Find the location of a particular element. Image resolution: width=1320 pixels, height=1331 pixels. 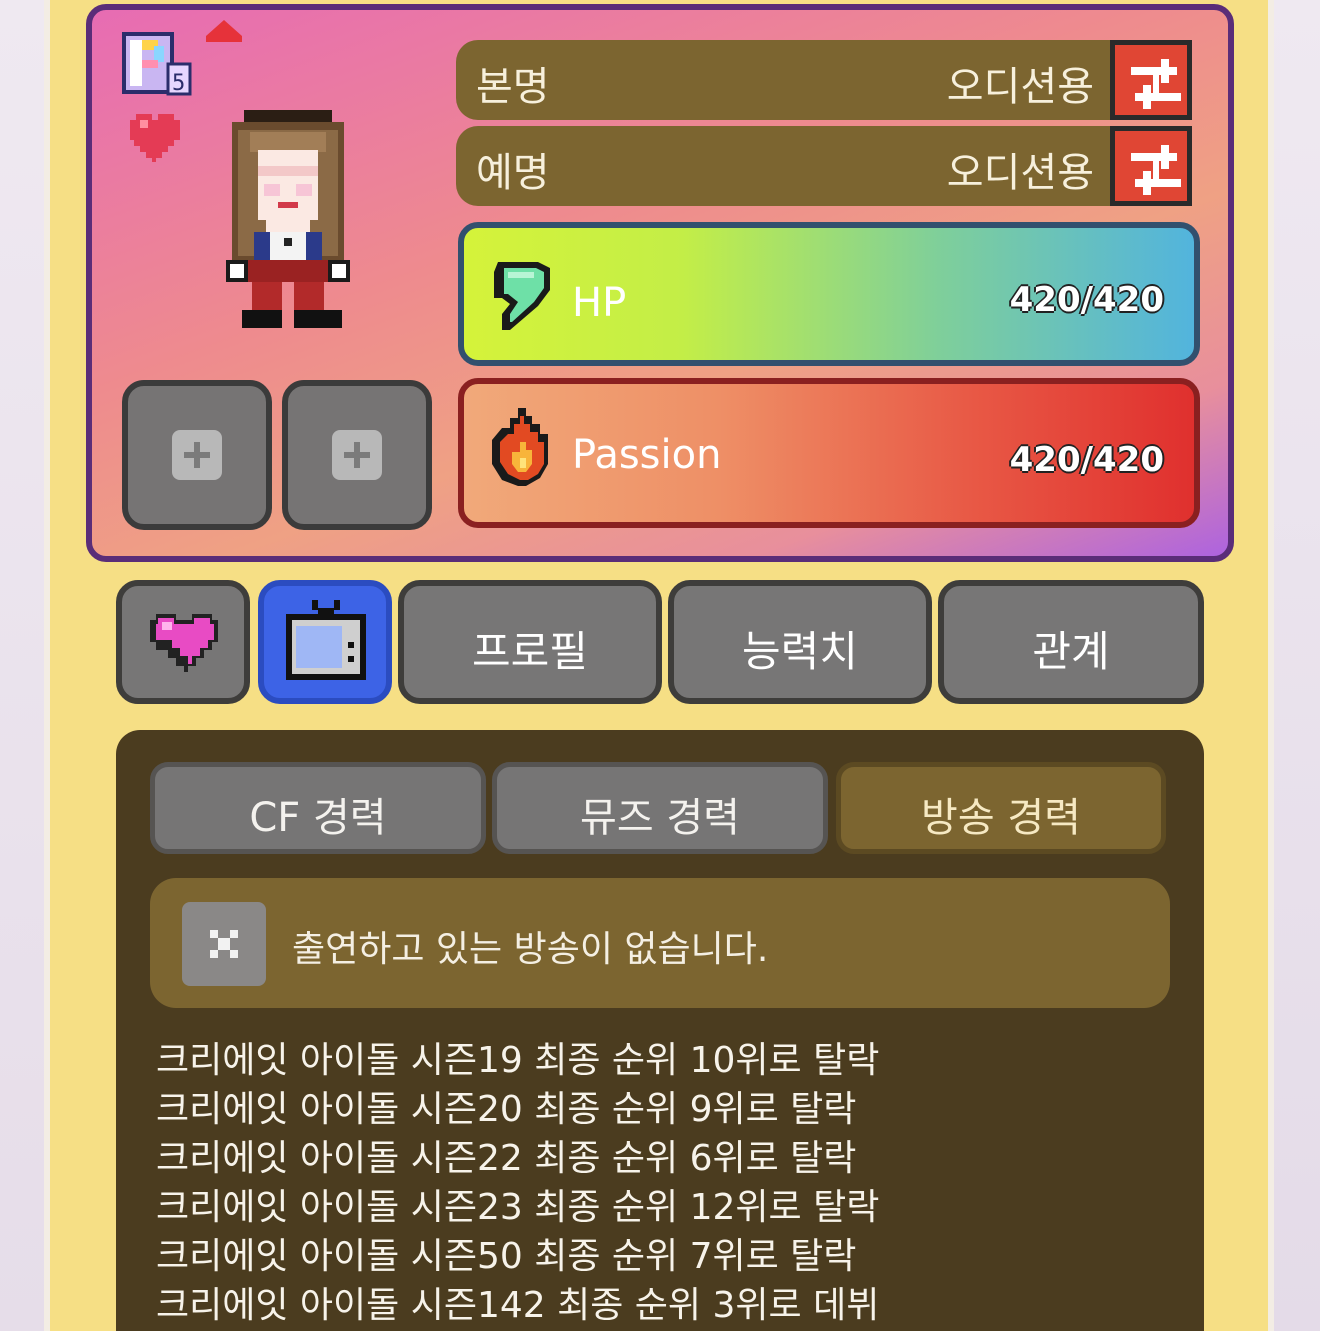

favorite-heart-icon is located at coordinates (159, 138).